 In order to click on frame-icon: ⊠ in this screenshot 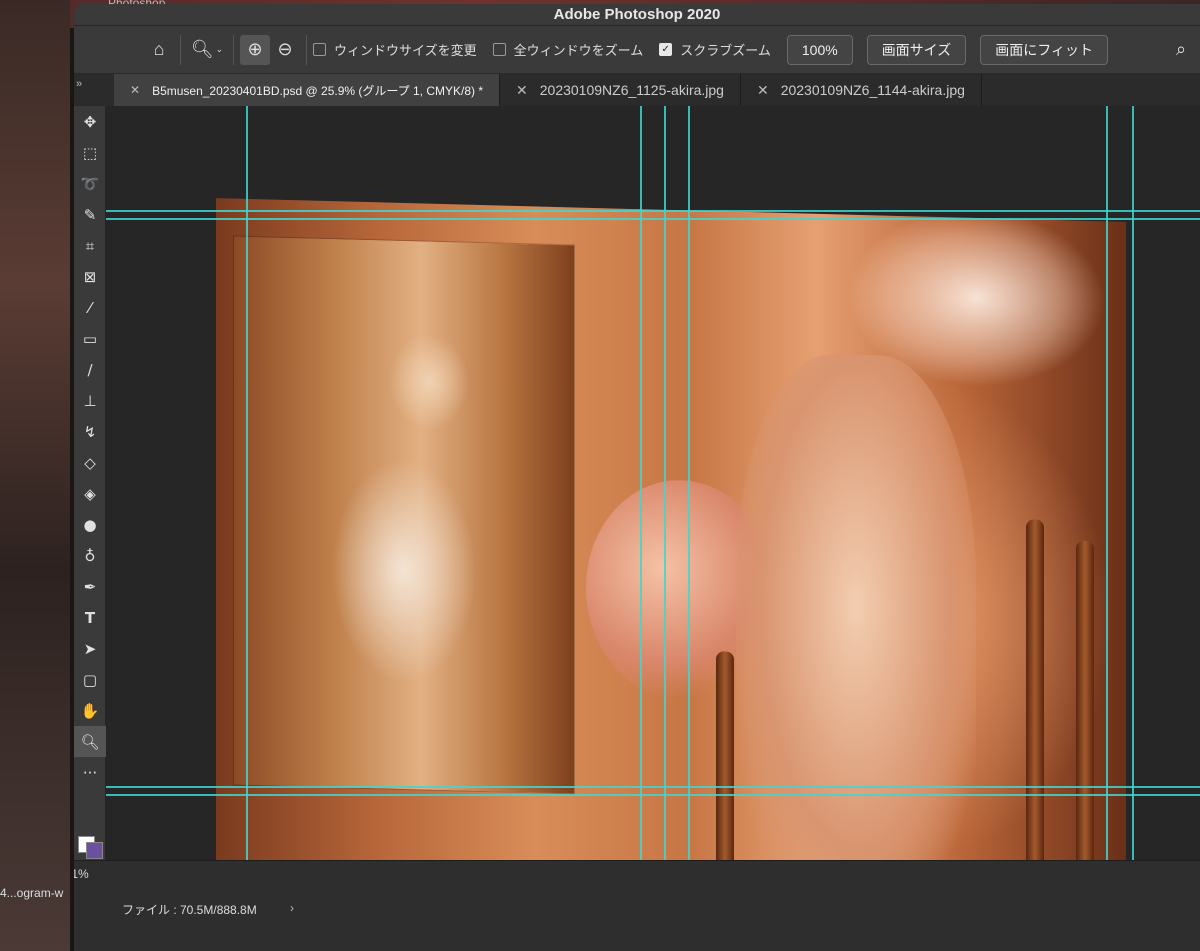, I will do `click(90, 276)`.